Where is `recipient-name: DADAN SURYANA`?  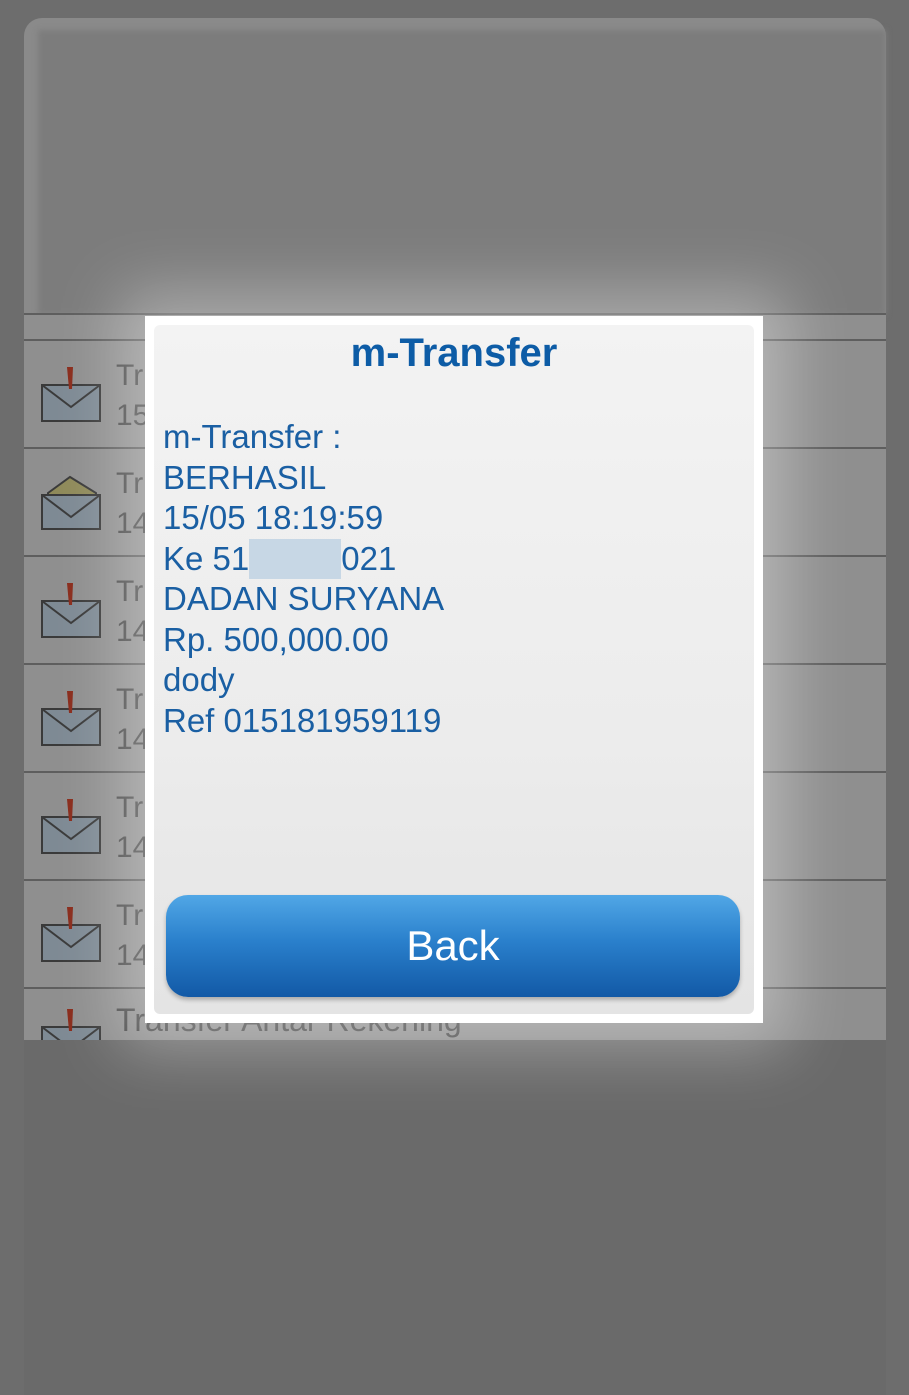 recipient-name: DADAN SURYANA is located at coordinates (304, 598).